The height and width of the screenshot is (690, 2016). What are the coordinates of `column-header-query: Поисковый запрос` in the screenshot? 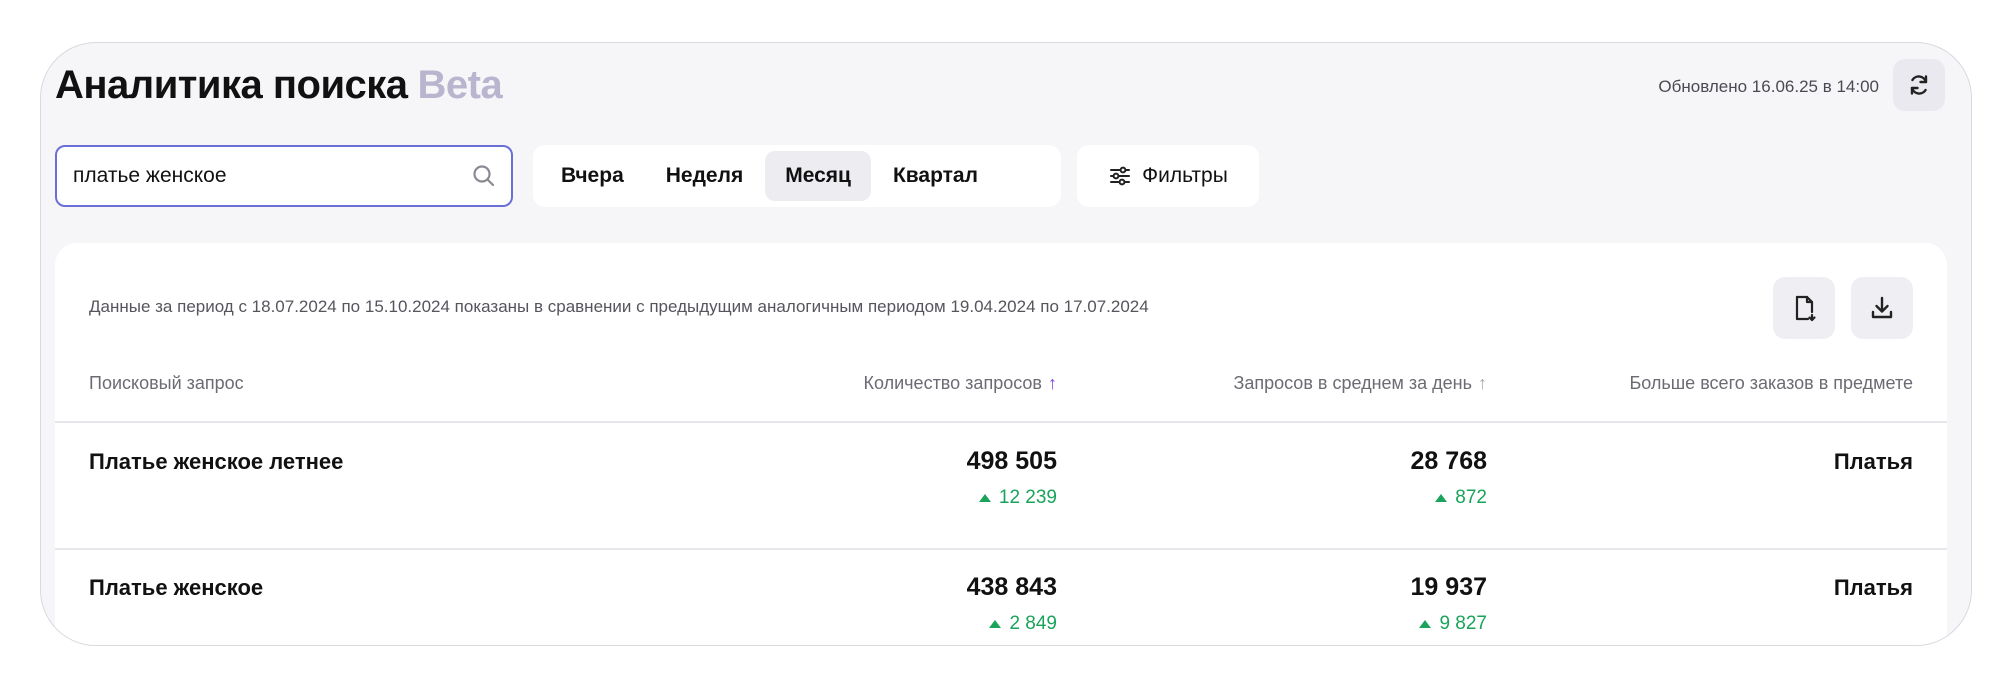 It's located at (166, 383).